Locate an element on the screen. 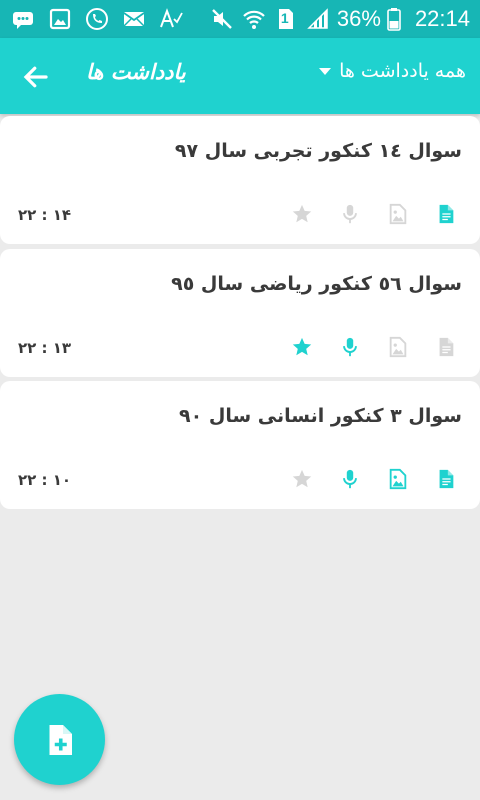 The width and height of the screenshot is (480, 800). sim-badge: 1 is located at coordinates (284, 18).